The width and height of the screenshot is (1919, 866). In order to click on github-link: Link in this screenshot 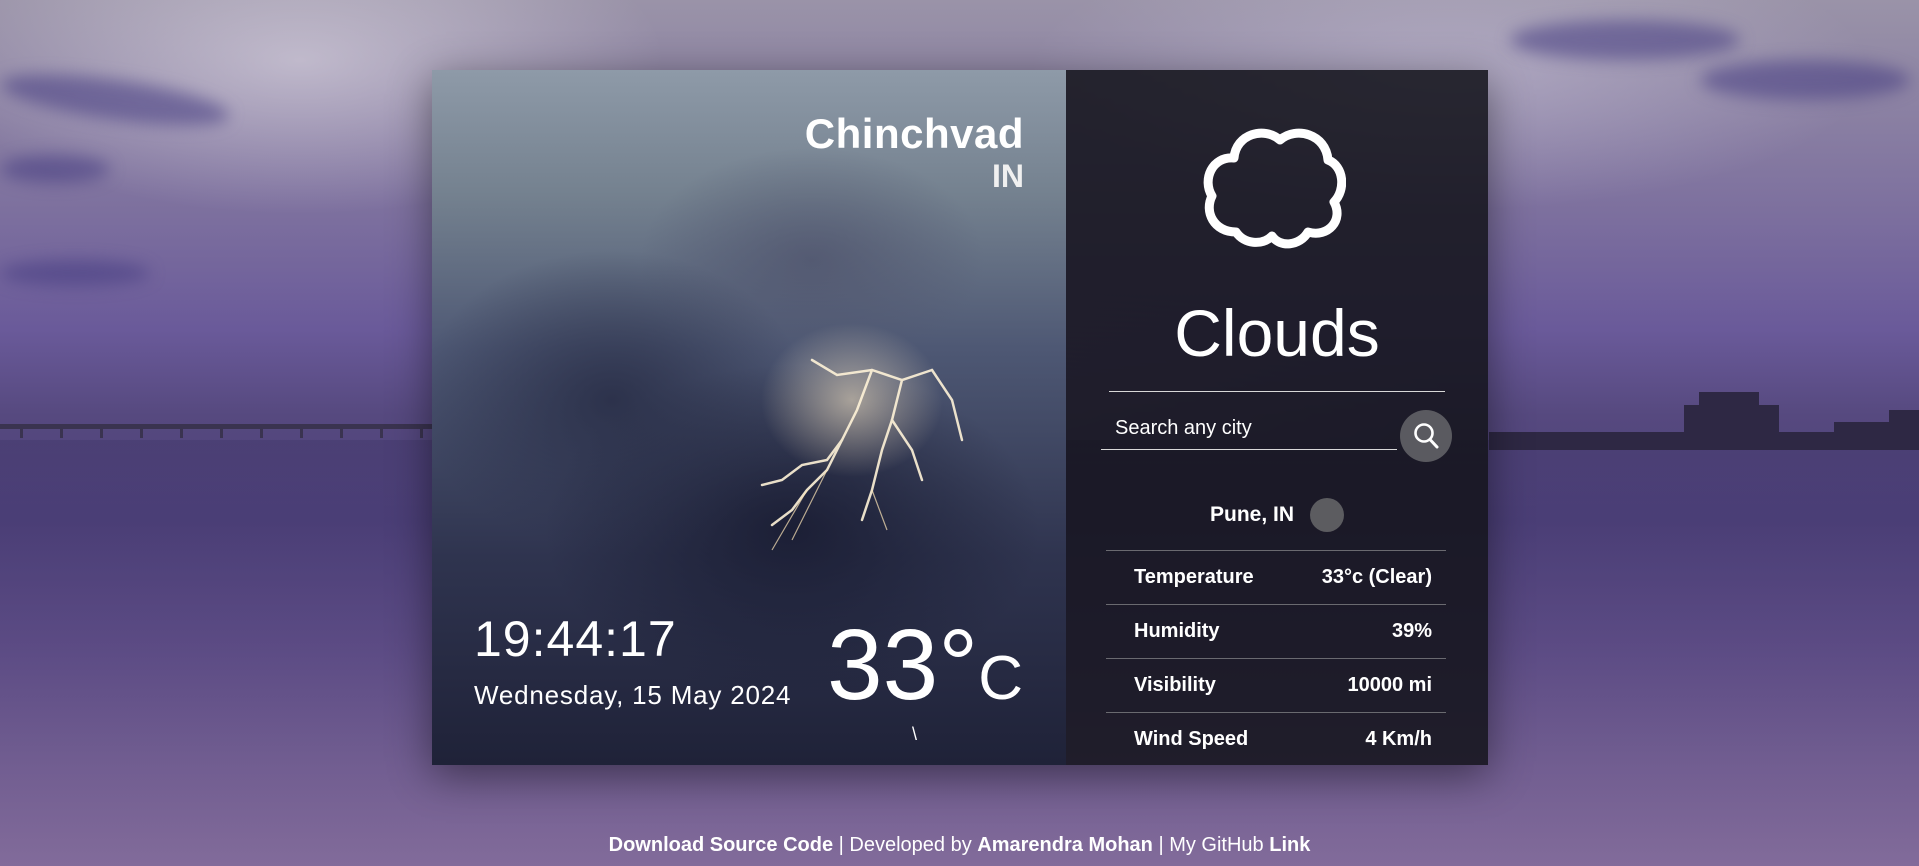, I will do `click(1289, 845)`.